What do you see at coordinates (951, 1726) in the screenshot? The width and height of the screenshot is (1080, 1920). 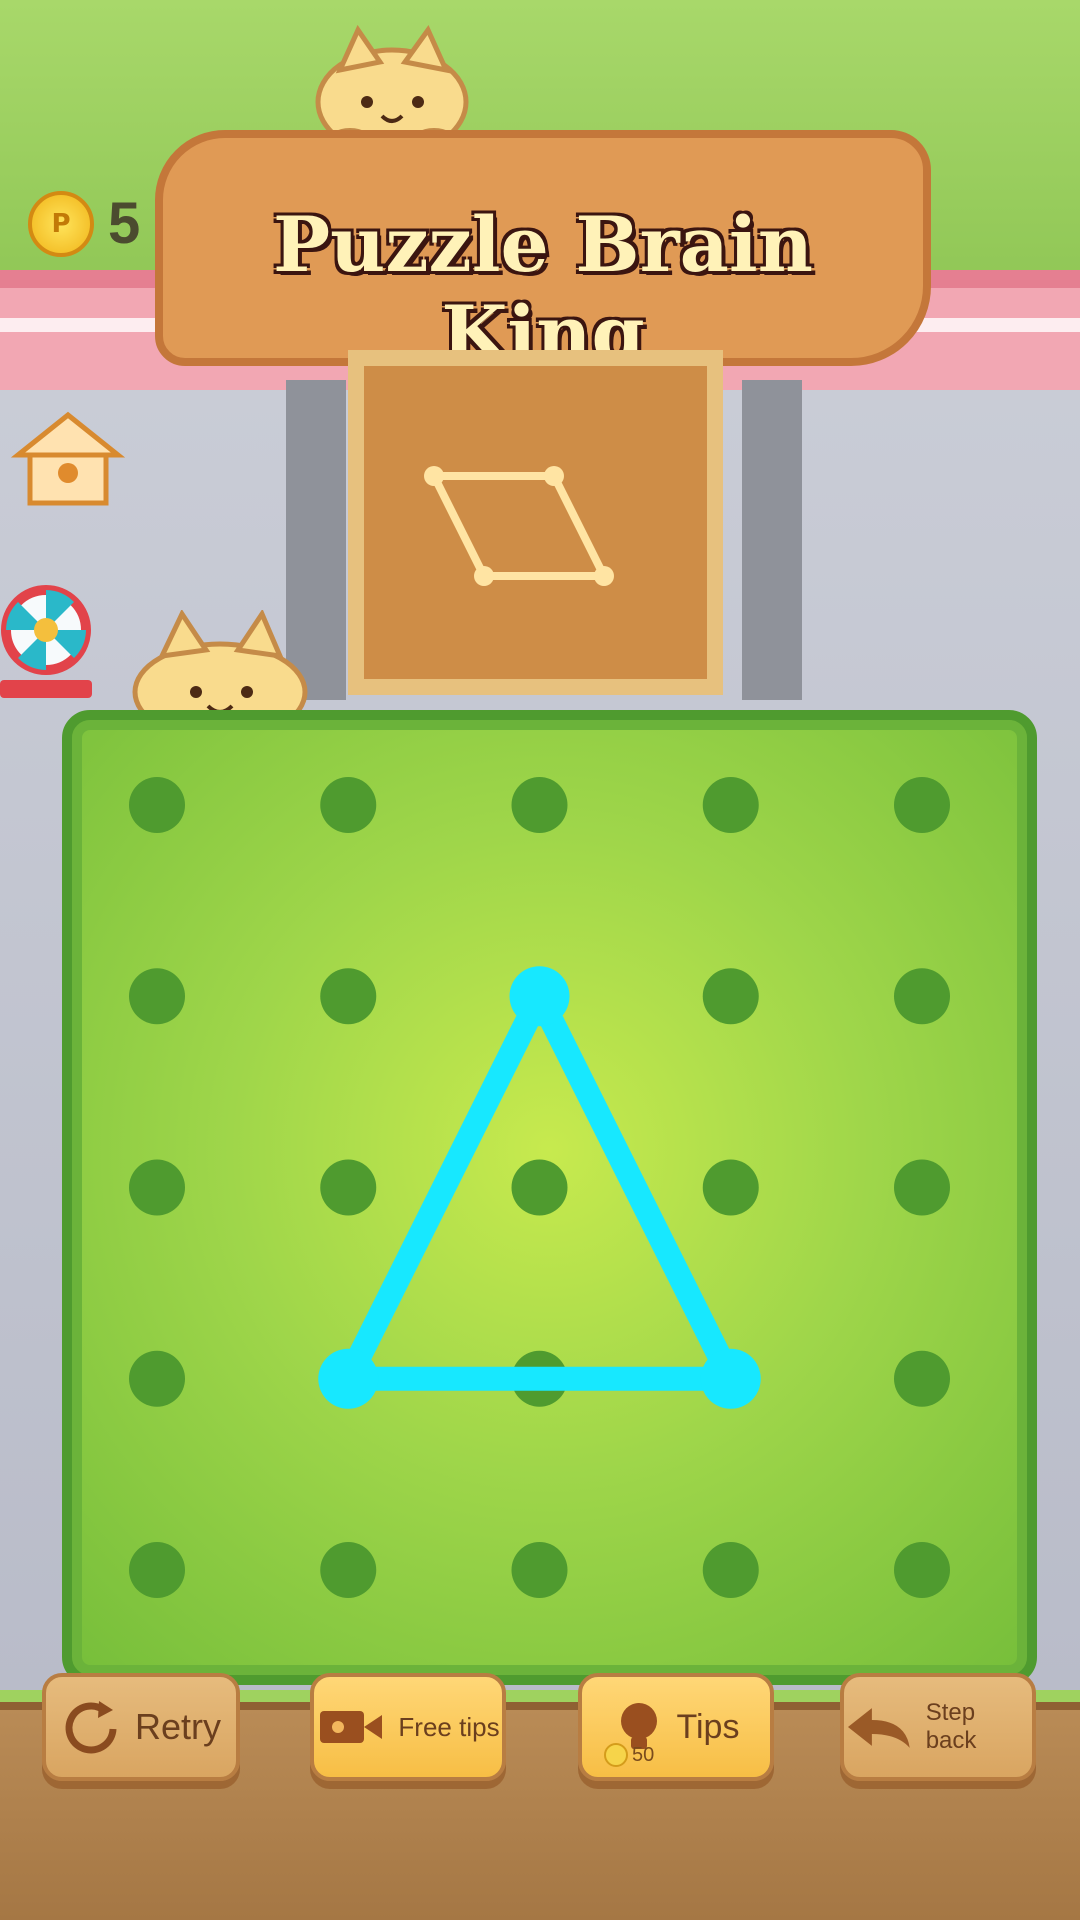 I see `step-back-label: Step back` at bounding box center [951, 1726].